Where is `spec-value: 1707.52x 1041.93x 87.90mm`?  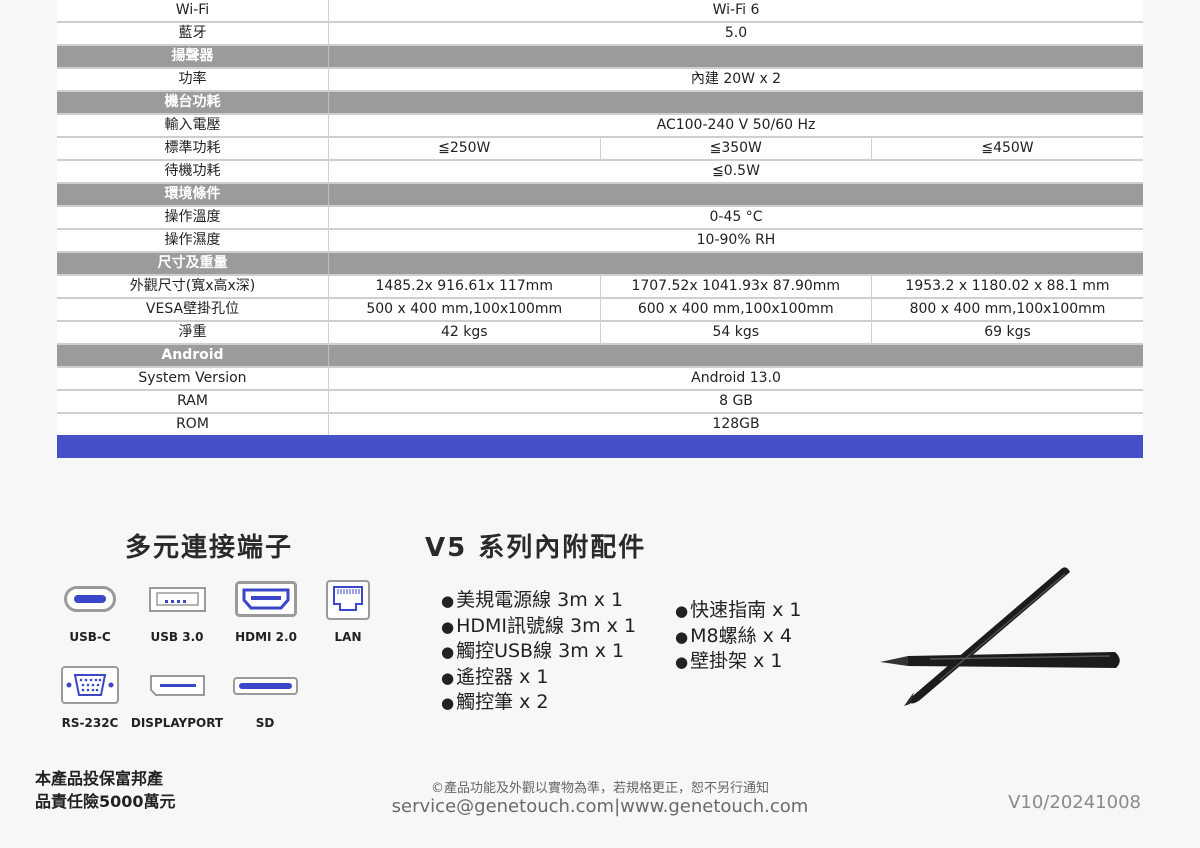
spec-value: 1707.52x 1041.93x 87.90mm is located at coordinates (735, 287).